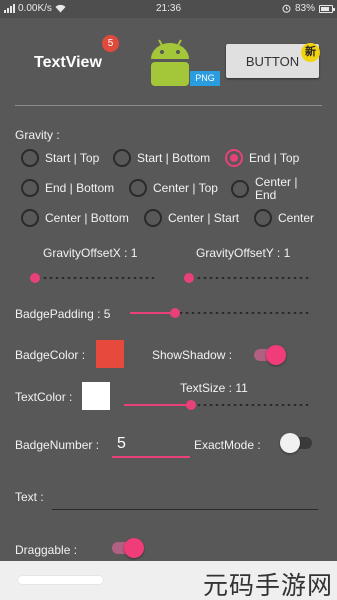 The height and width of the screenshot is (600, 337). I want to click on gravity-option-center: Center, so click(284, 218).